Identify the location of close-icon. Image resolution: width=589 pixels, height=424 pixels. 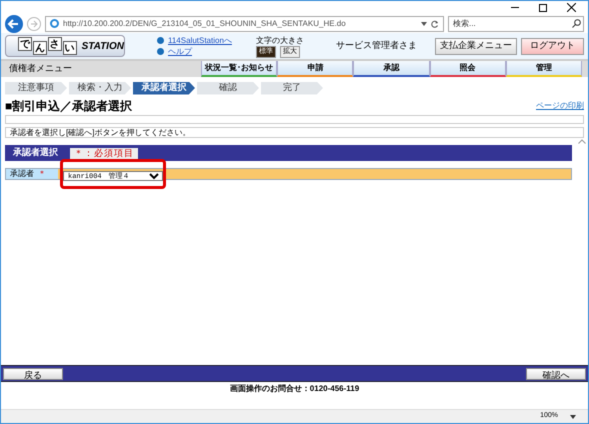
(571, 7).